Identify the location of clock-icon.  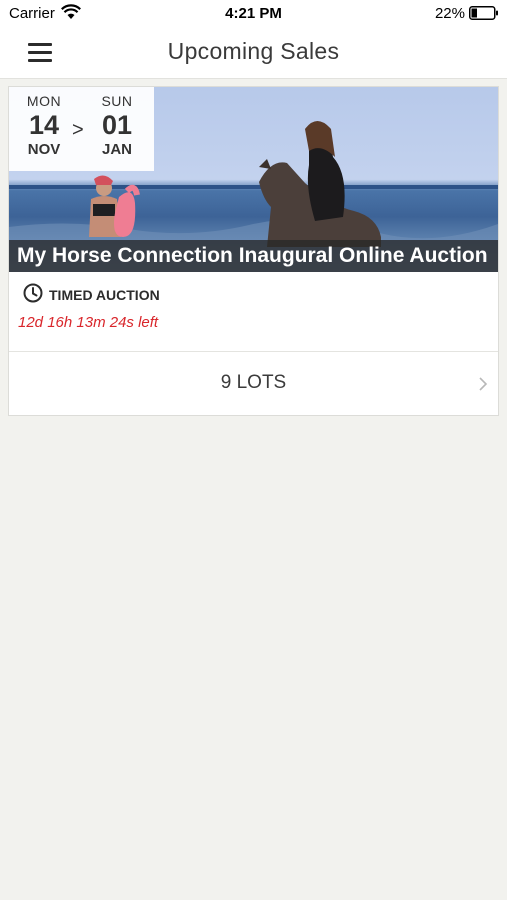
(33, 293).